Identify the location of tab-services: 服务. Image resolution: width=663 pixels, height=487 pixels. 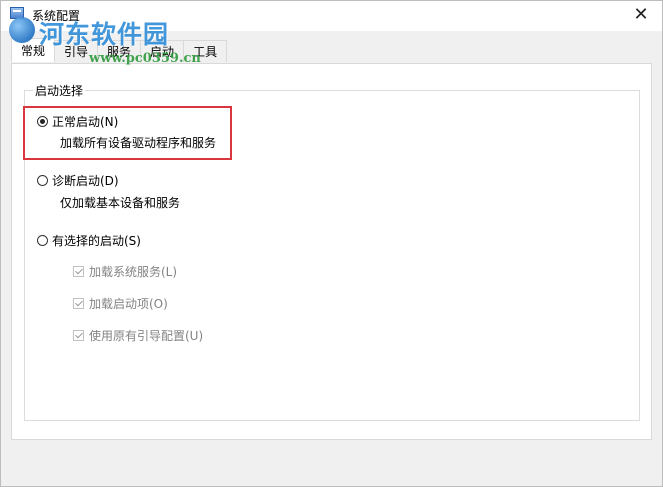
(119, 51).